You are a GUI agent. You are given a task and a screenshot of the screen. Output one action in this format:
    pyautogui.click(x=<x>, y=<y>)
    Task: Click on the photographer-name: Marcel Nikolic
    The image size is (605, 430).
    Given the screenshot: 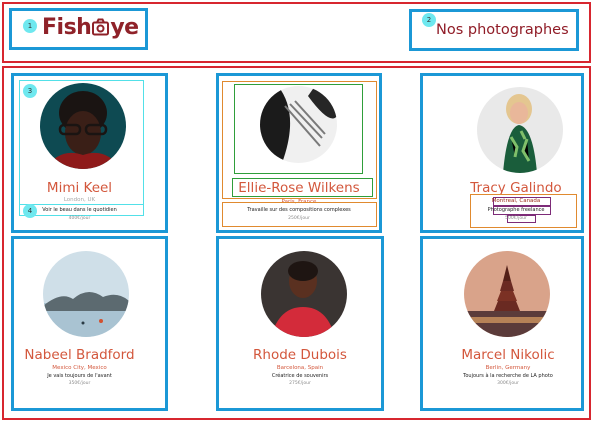 What is the action you would take?
    pyautogui.click(x=508, y=355)
    